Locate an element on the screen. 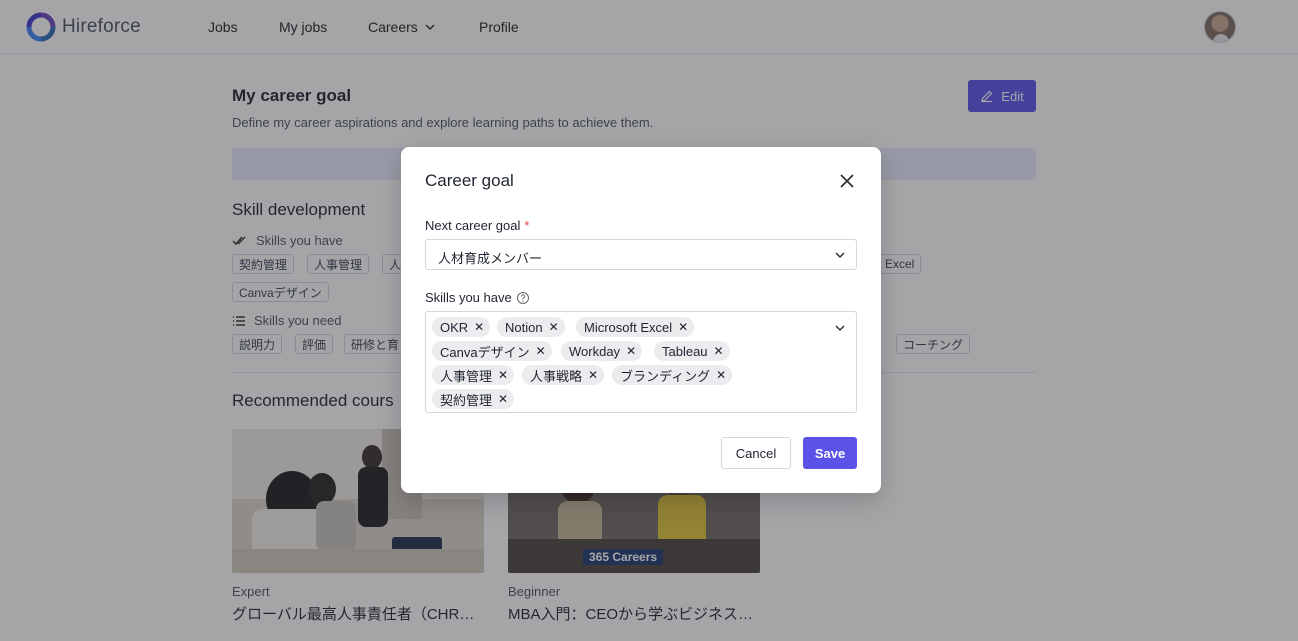 The image size is (1298, 641). skill-tag-label: Canvaデザイン is located at coordinates (485, 352).